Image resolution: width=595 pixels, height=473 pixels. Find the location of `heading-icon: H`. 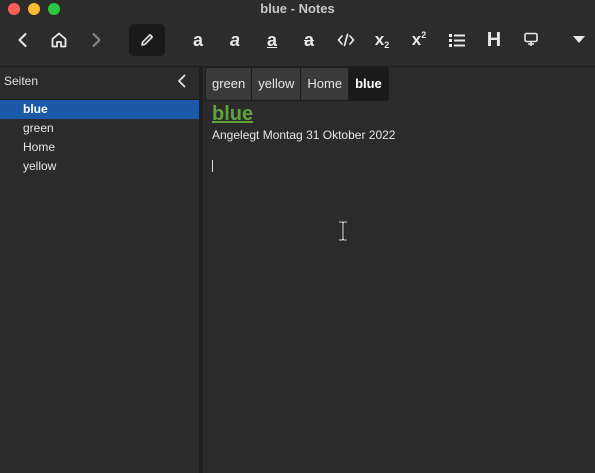

heading-icon: H is located at coordinates (494, 39).